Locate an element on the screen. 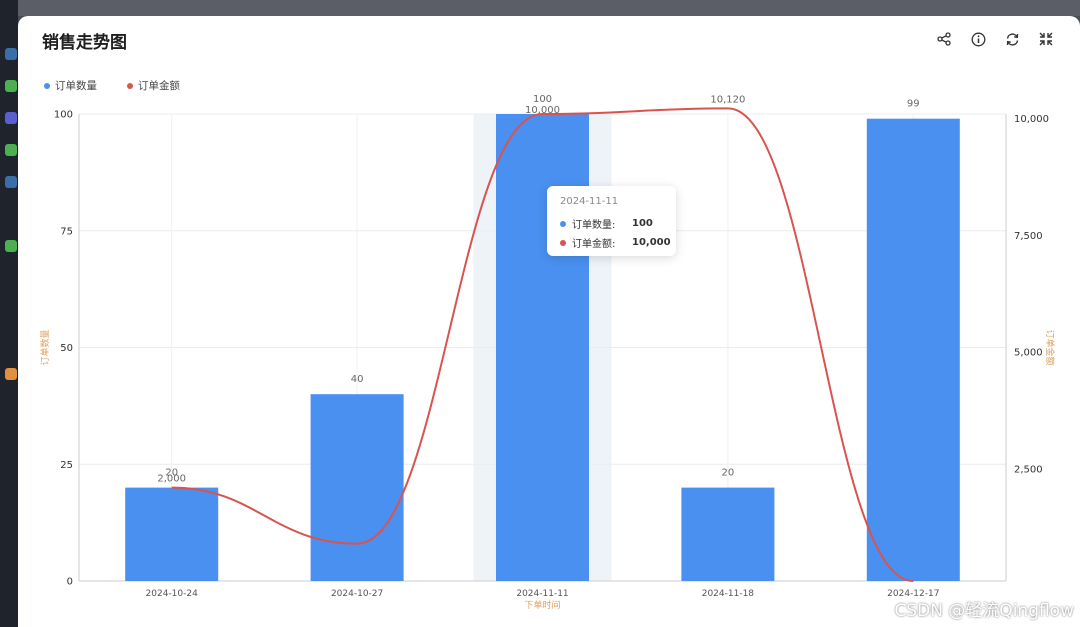 The image size is (1080, 627). chart-tooltip: 2024-11-11 订单数量: 100 订单金额: 10,000 is located at coordinates (611, 221).